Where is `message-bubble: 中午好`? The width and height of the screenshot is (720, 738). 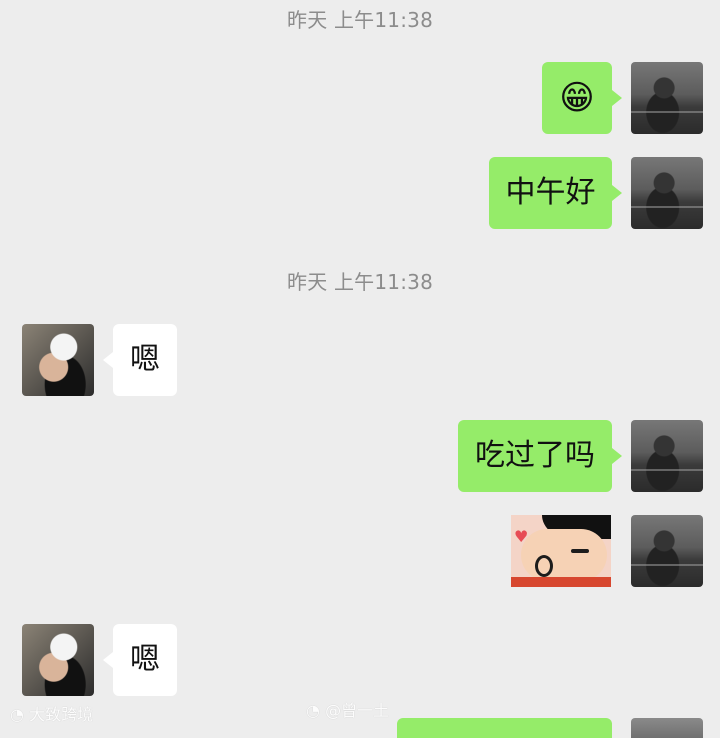 message-bubble: 中午好 is located at coordinates (555, 193).